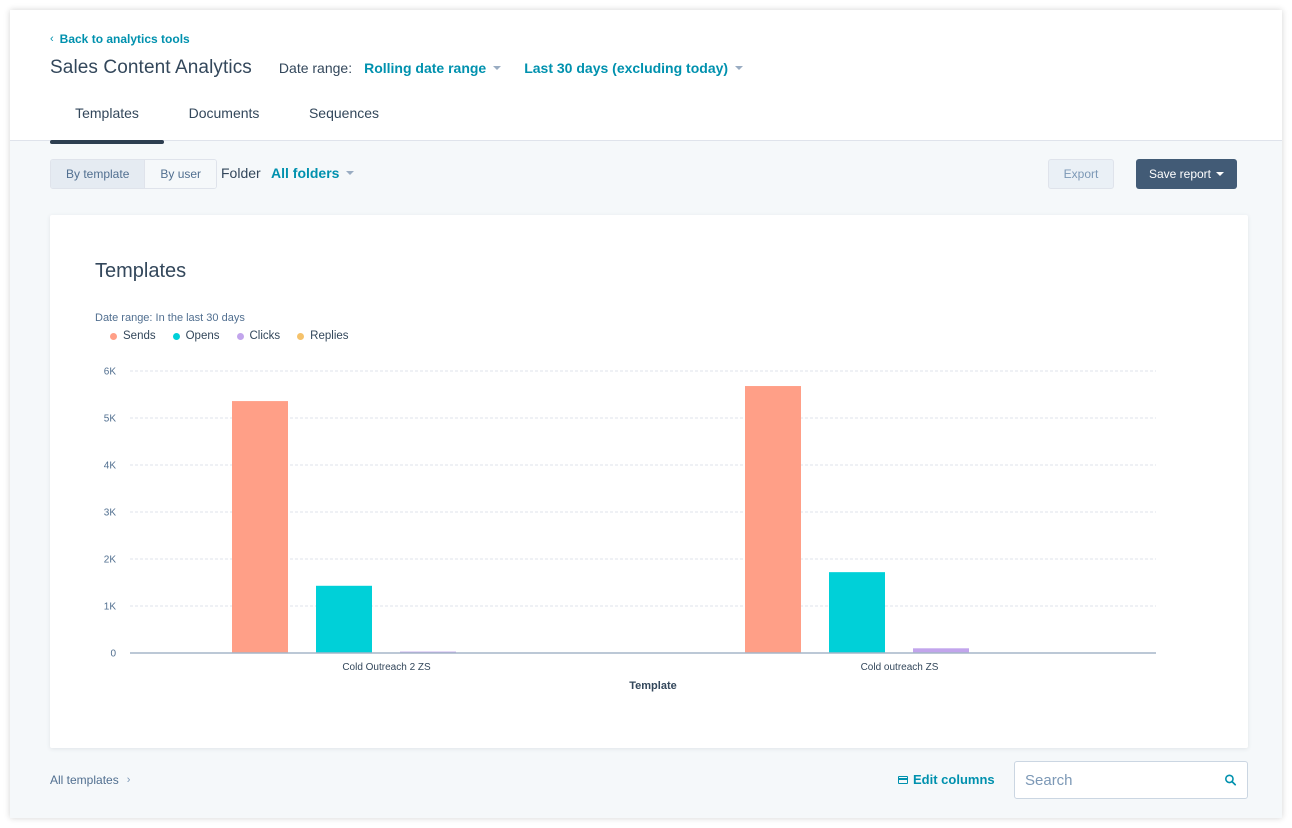 This screenshot has height=828, width=1292. Describe the element at coordinates (151, 67) in the screenshot. I see `page-title: Sales Content Analytics` at that location.